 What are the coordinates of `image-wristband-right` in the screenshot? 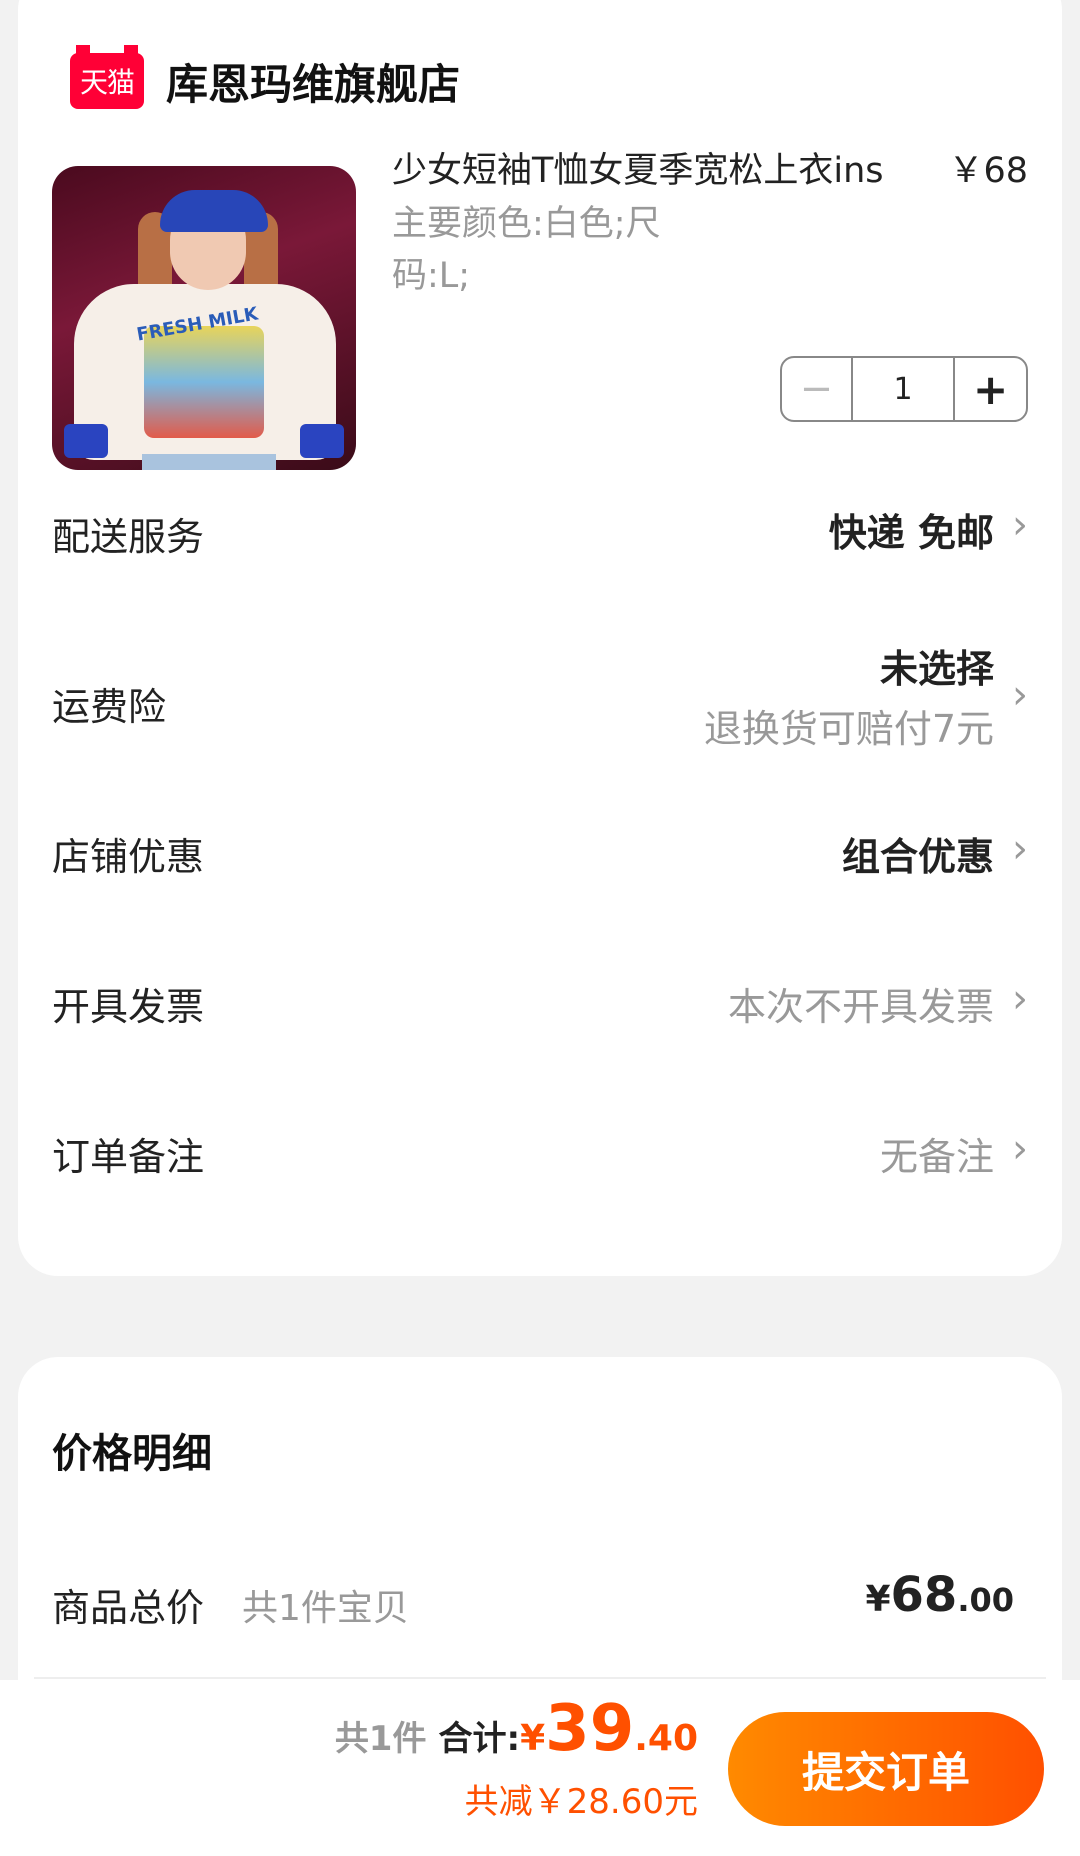 It's located at (322, 441).